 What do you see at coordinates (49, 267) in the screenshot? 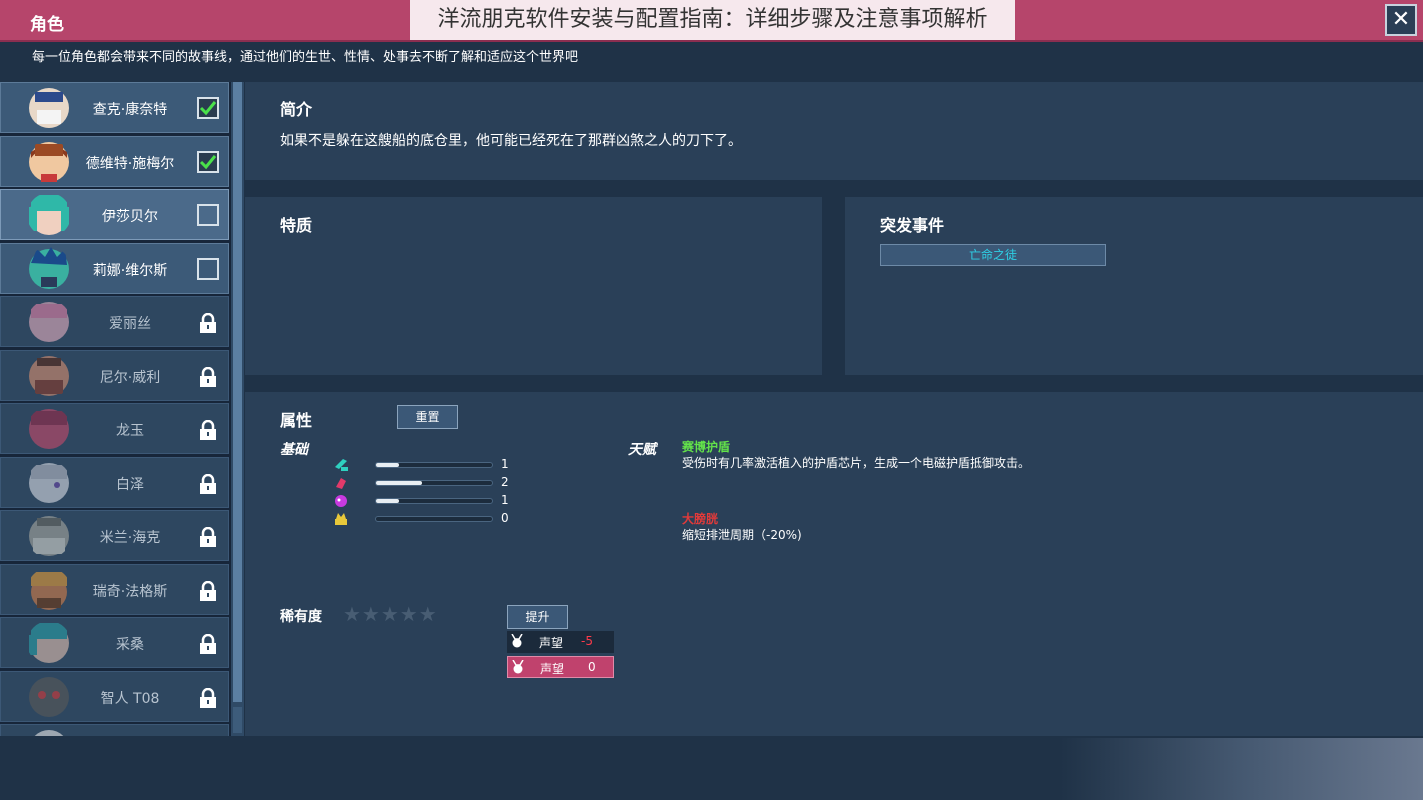
I see `avatar-lina` at bounding box center [49, 267].